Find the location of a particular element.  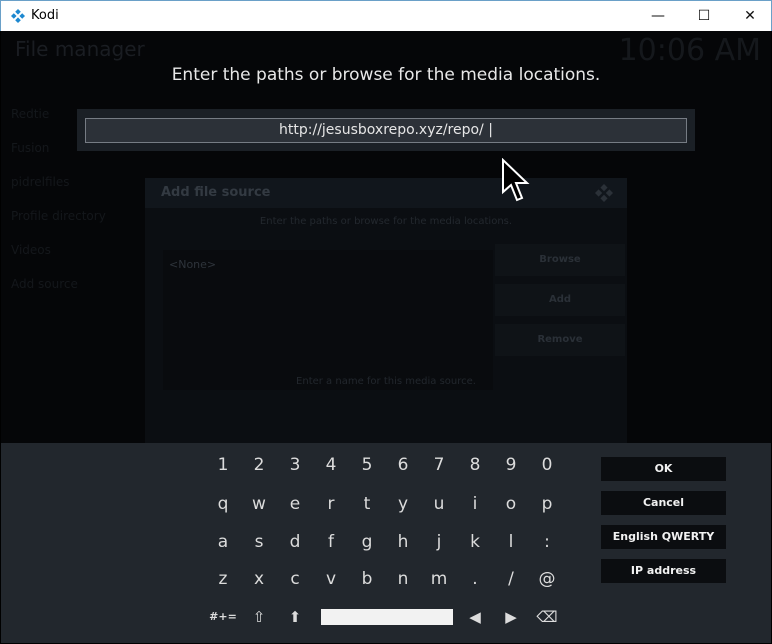

key: u is located at coordinates (439, 504).